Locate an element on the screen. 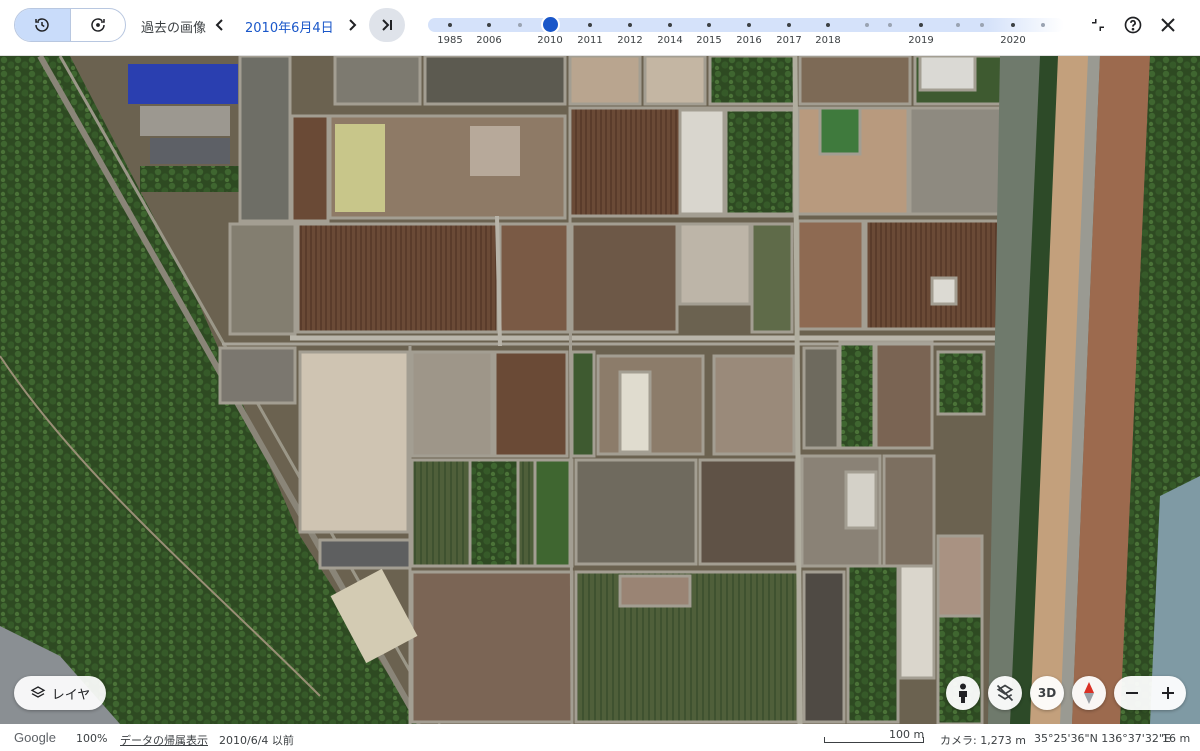 The height and width of the screenshot is (751, 1200). current-imagery-button is located at coordinates (97, 25).